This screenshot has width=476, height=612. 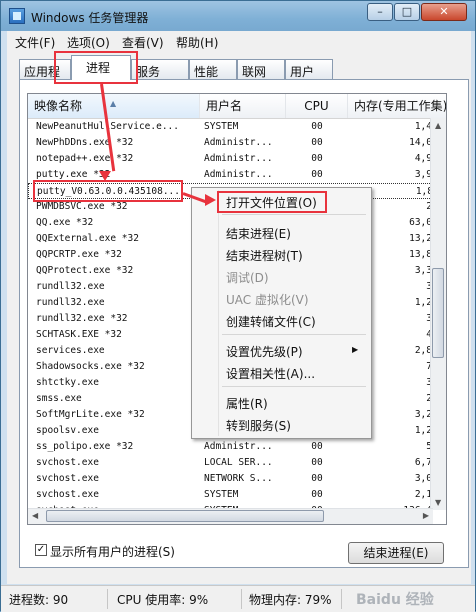 What do you see at coordinates (85, 446) in the screenshot?
I see `process-name: ss_polipo.exe *32` at bounding box center [85, 446].